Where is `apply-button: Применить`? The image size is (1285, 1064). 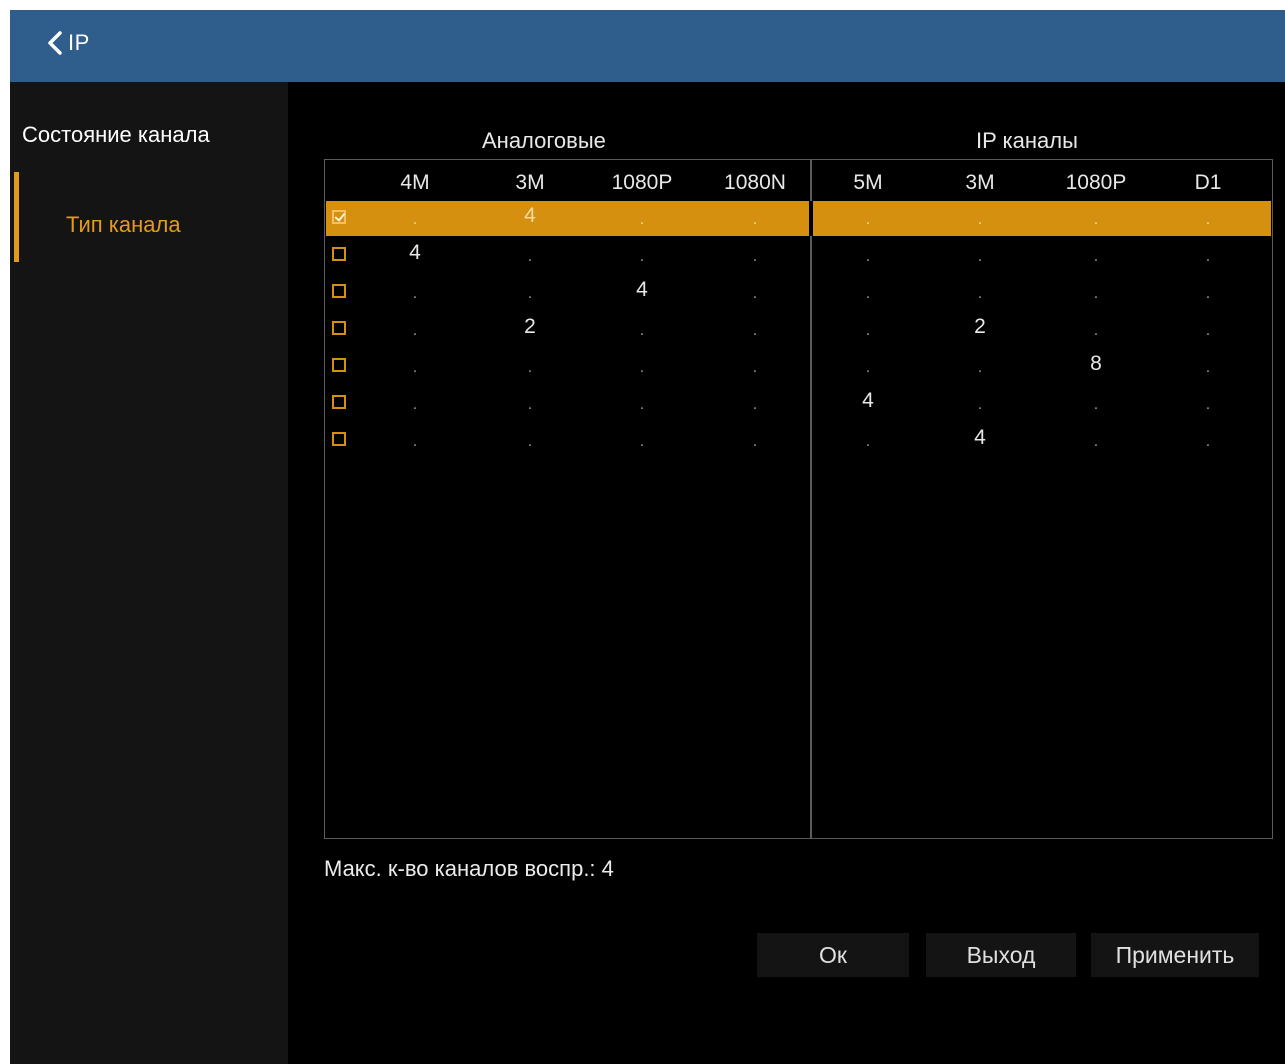
apply-button: Применить is located at coordinates (1175, 955).